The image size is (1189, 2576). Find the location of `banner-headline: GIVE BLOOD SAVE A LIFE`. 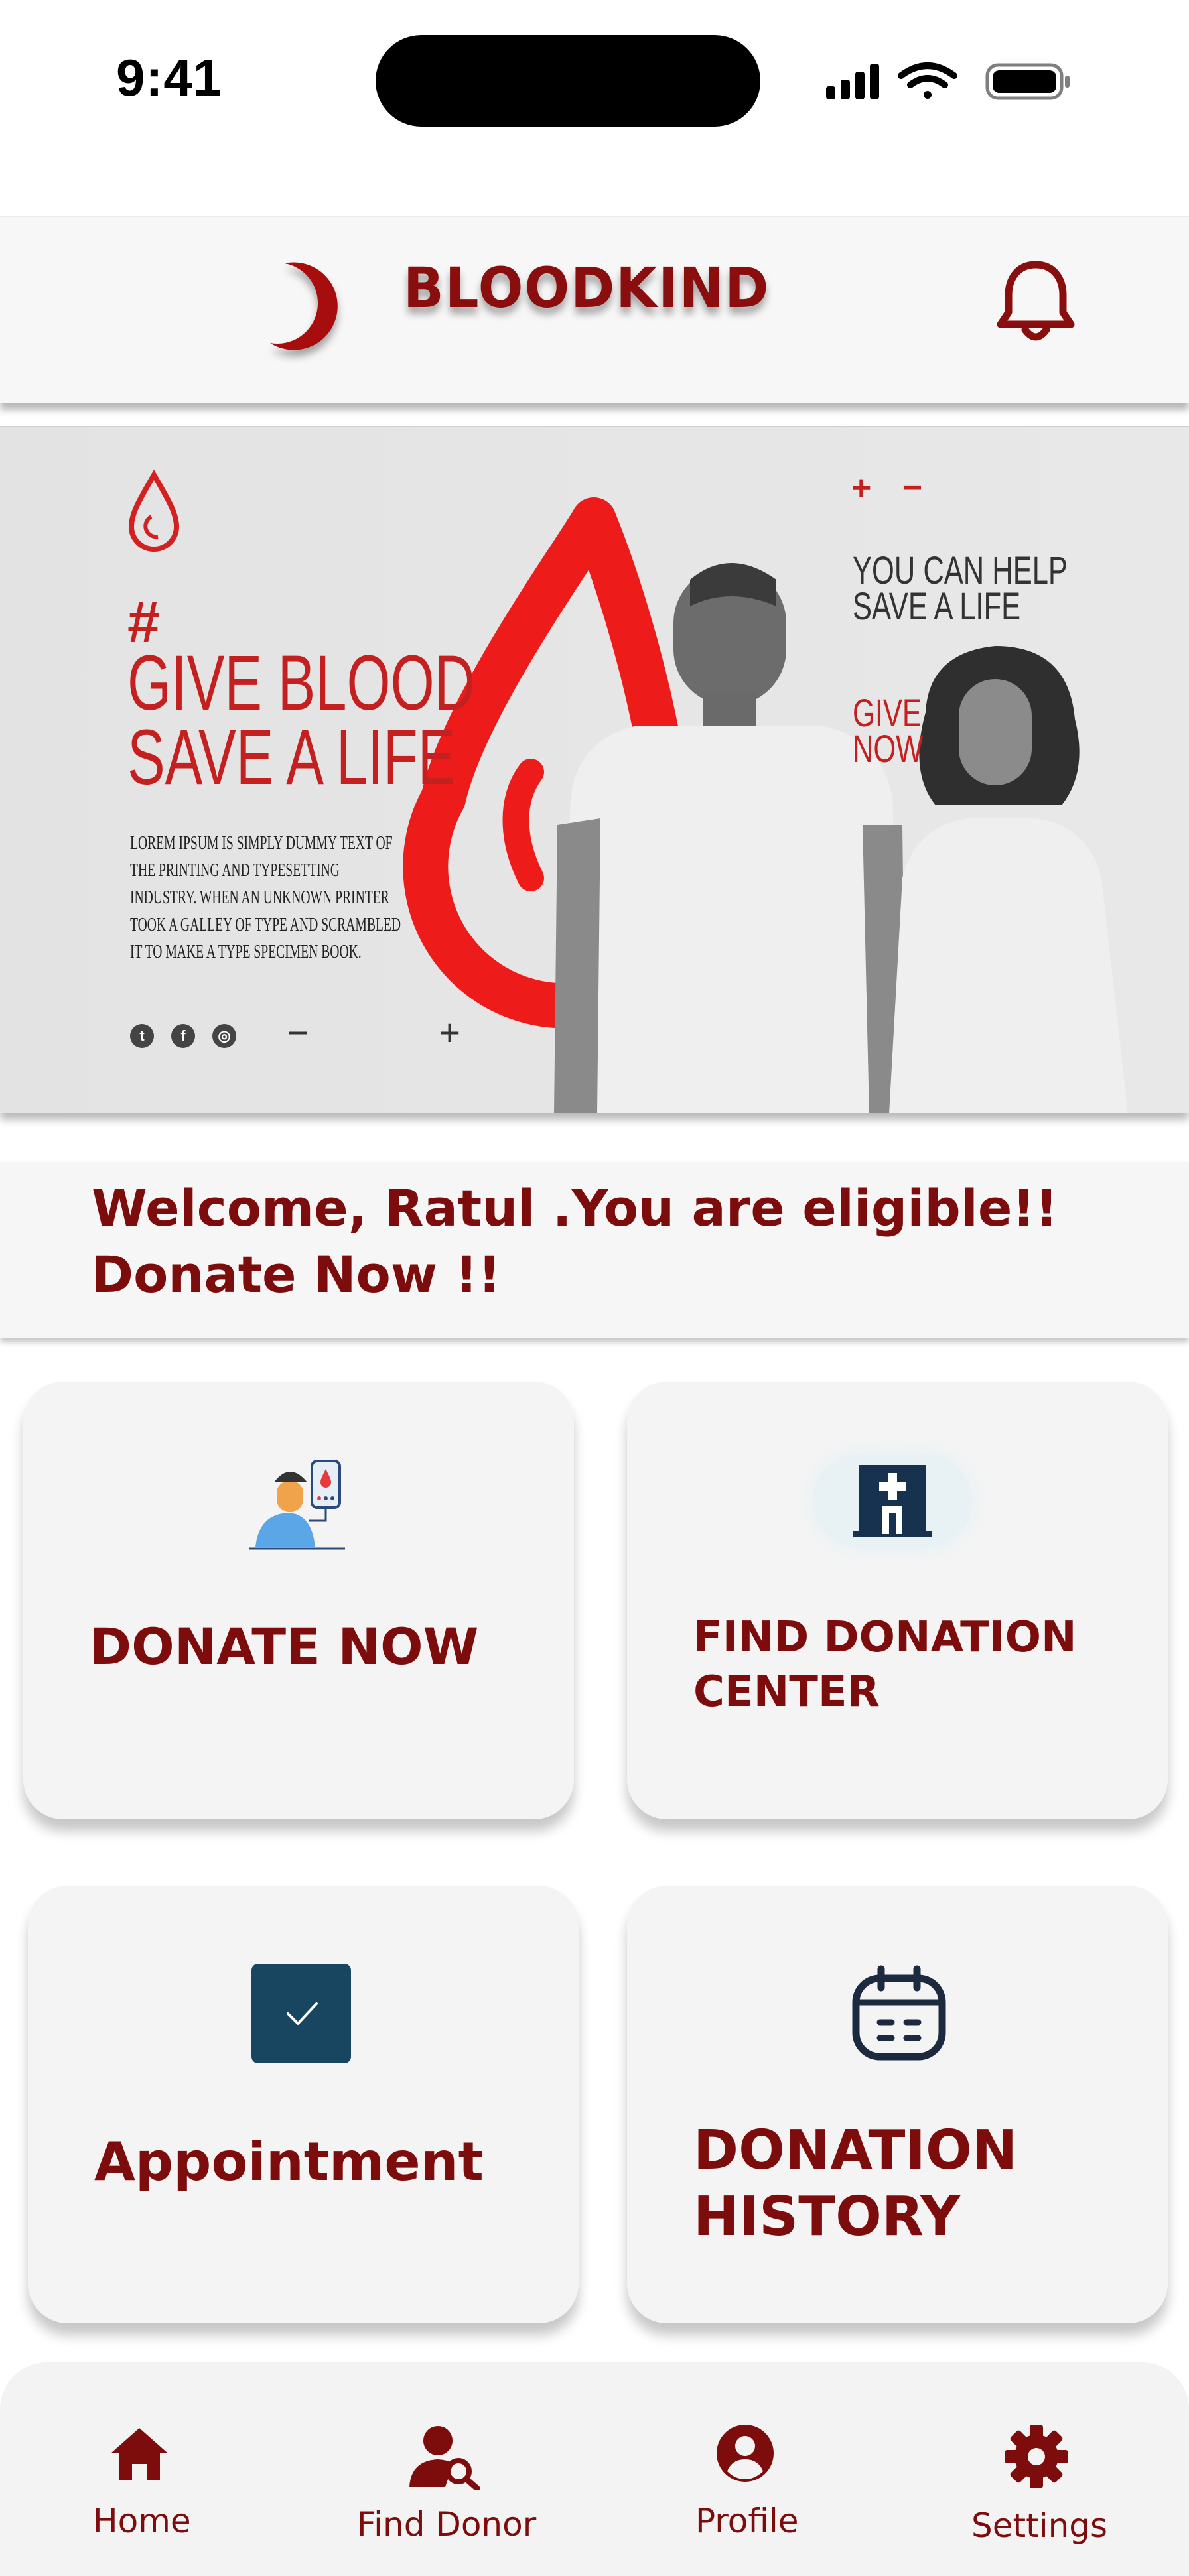

banner-headline: GIVE BLOOD SAVE A LIFE is located at coordinates (301, 720).